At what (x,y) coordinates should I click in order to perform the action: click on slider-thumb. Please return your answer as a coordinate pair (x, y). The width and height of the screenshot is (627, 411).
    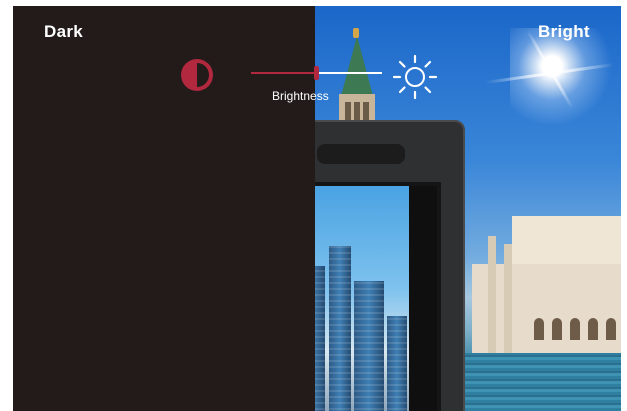
    Looking at the image, I should click on (316, 73).